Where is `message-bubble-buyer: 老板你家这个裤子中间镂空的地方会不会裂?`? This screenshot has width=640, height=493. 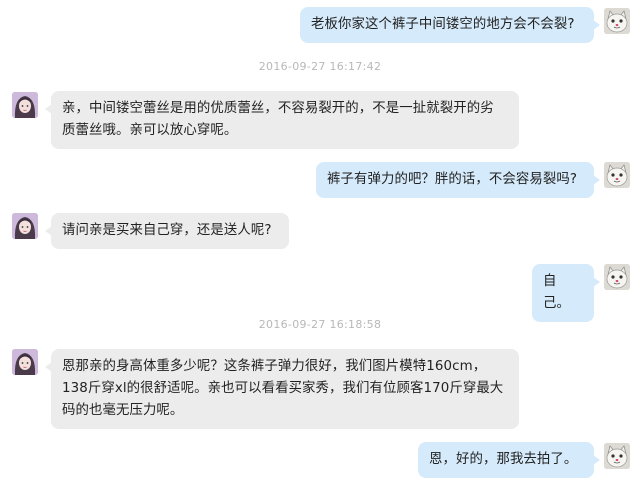 message-bubble-buyer: 老板你家这个裤子中间镂空的地方会不会裂? is located at coordinates (450, 25).